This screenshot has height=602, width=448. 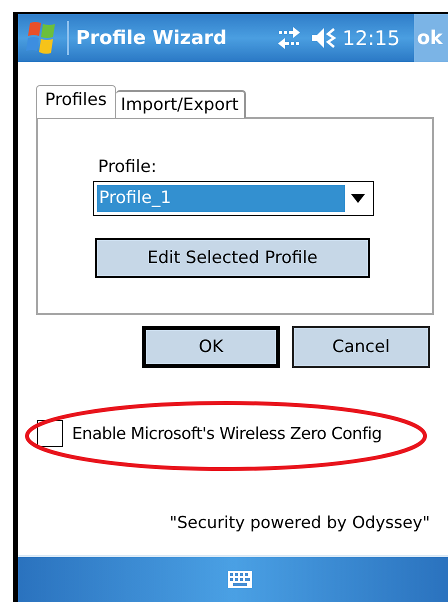 What do you see at coordinates (227, 433) in the screenshot?
I see `checkbox-label: Enable Microsoft's Wireless Zero Config` at bounding box center [227, 433].